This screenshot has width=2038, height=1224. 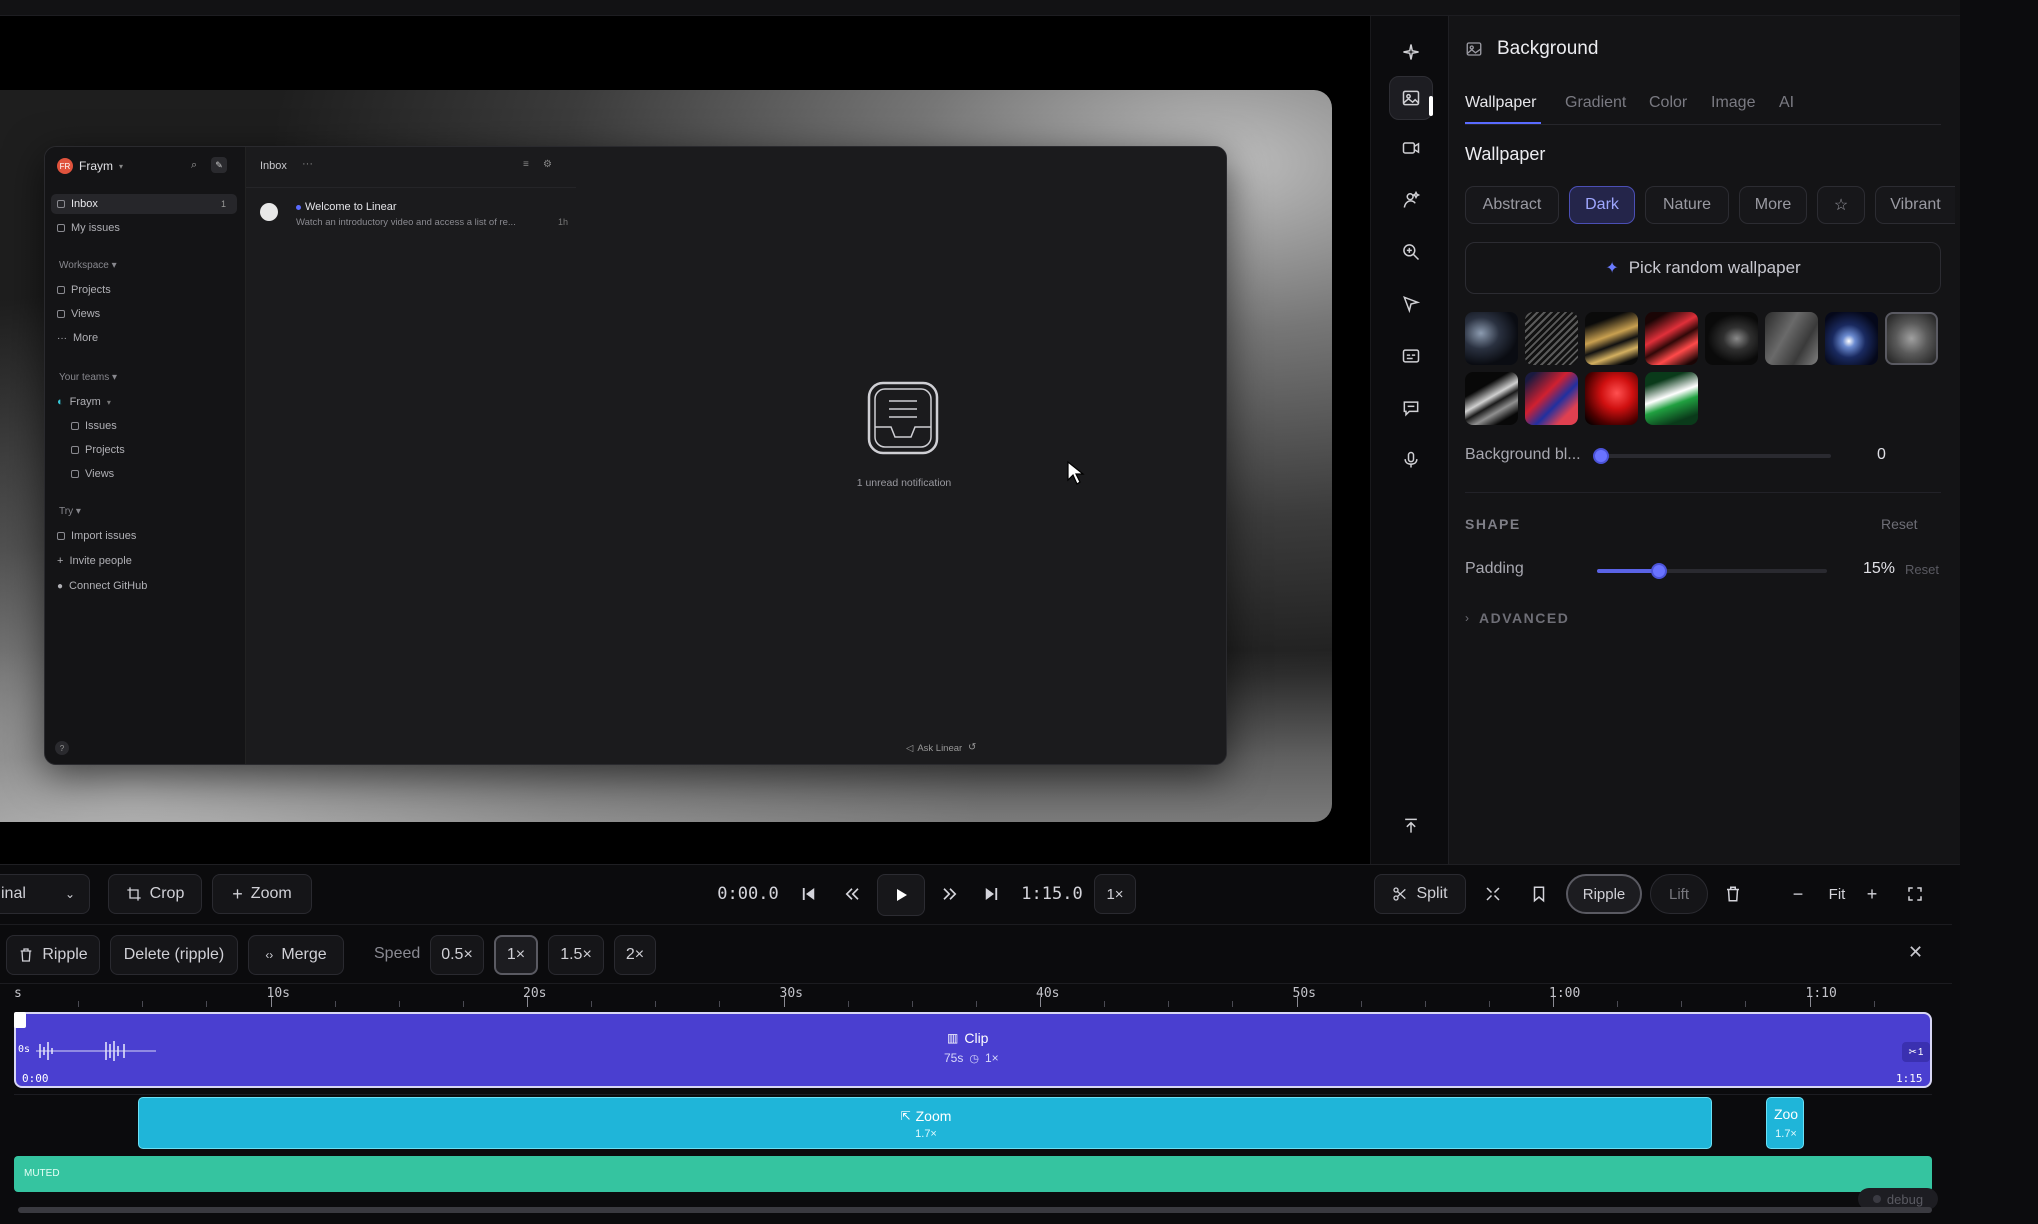 I want to click on horizontal-scrollbar, so click(x=975, y=1210).